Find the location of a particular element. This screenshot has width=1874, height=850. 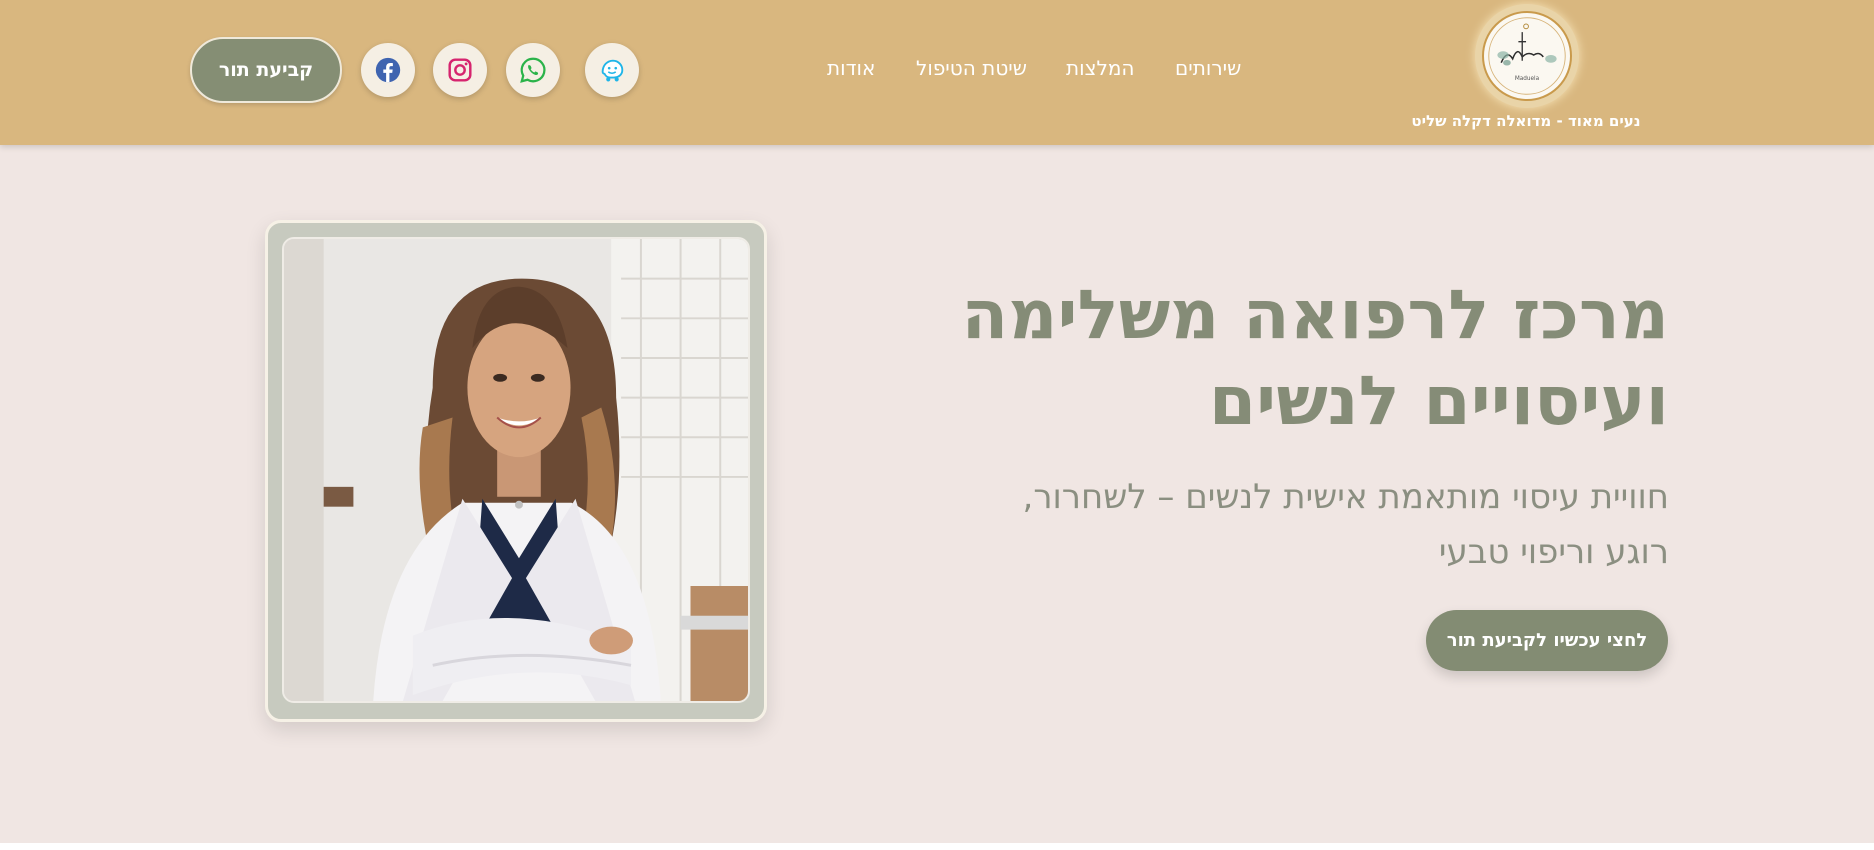

waze-icon is located at coordinates (612, 70).